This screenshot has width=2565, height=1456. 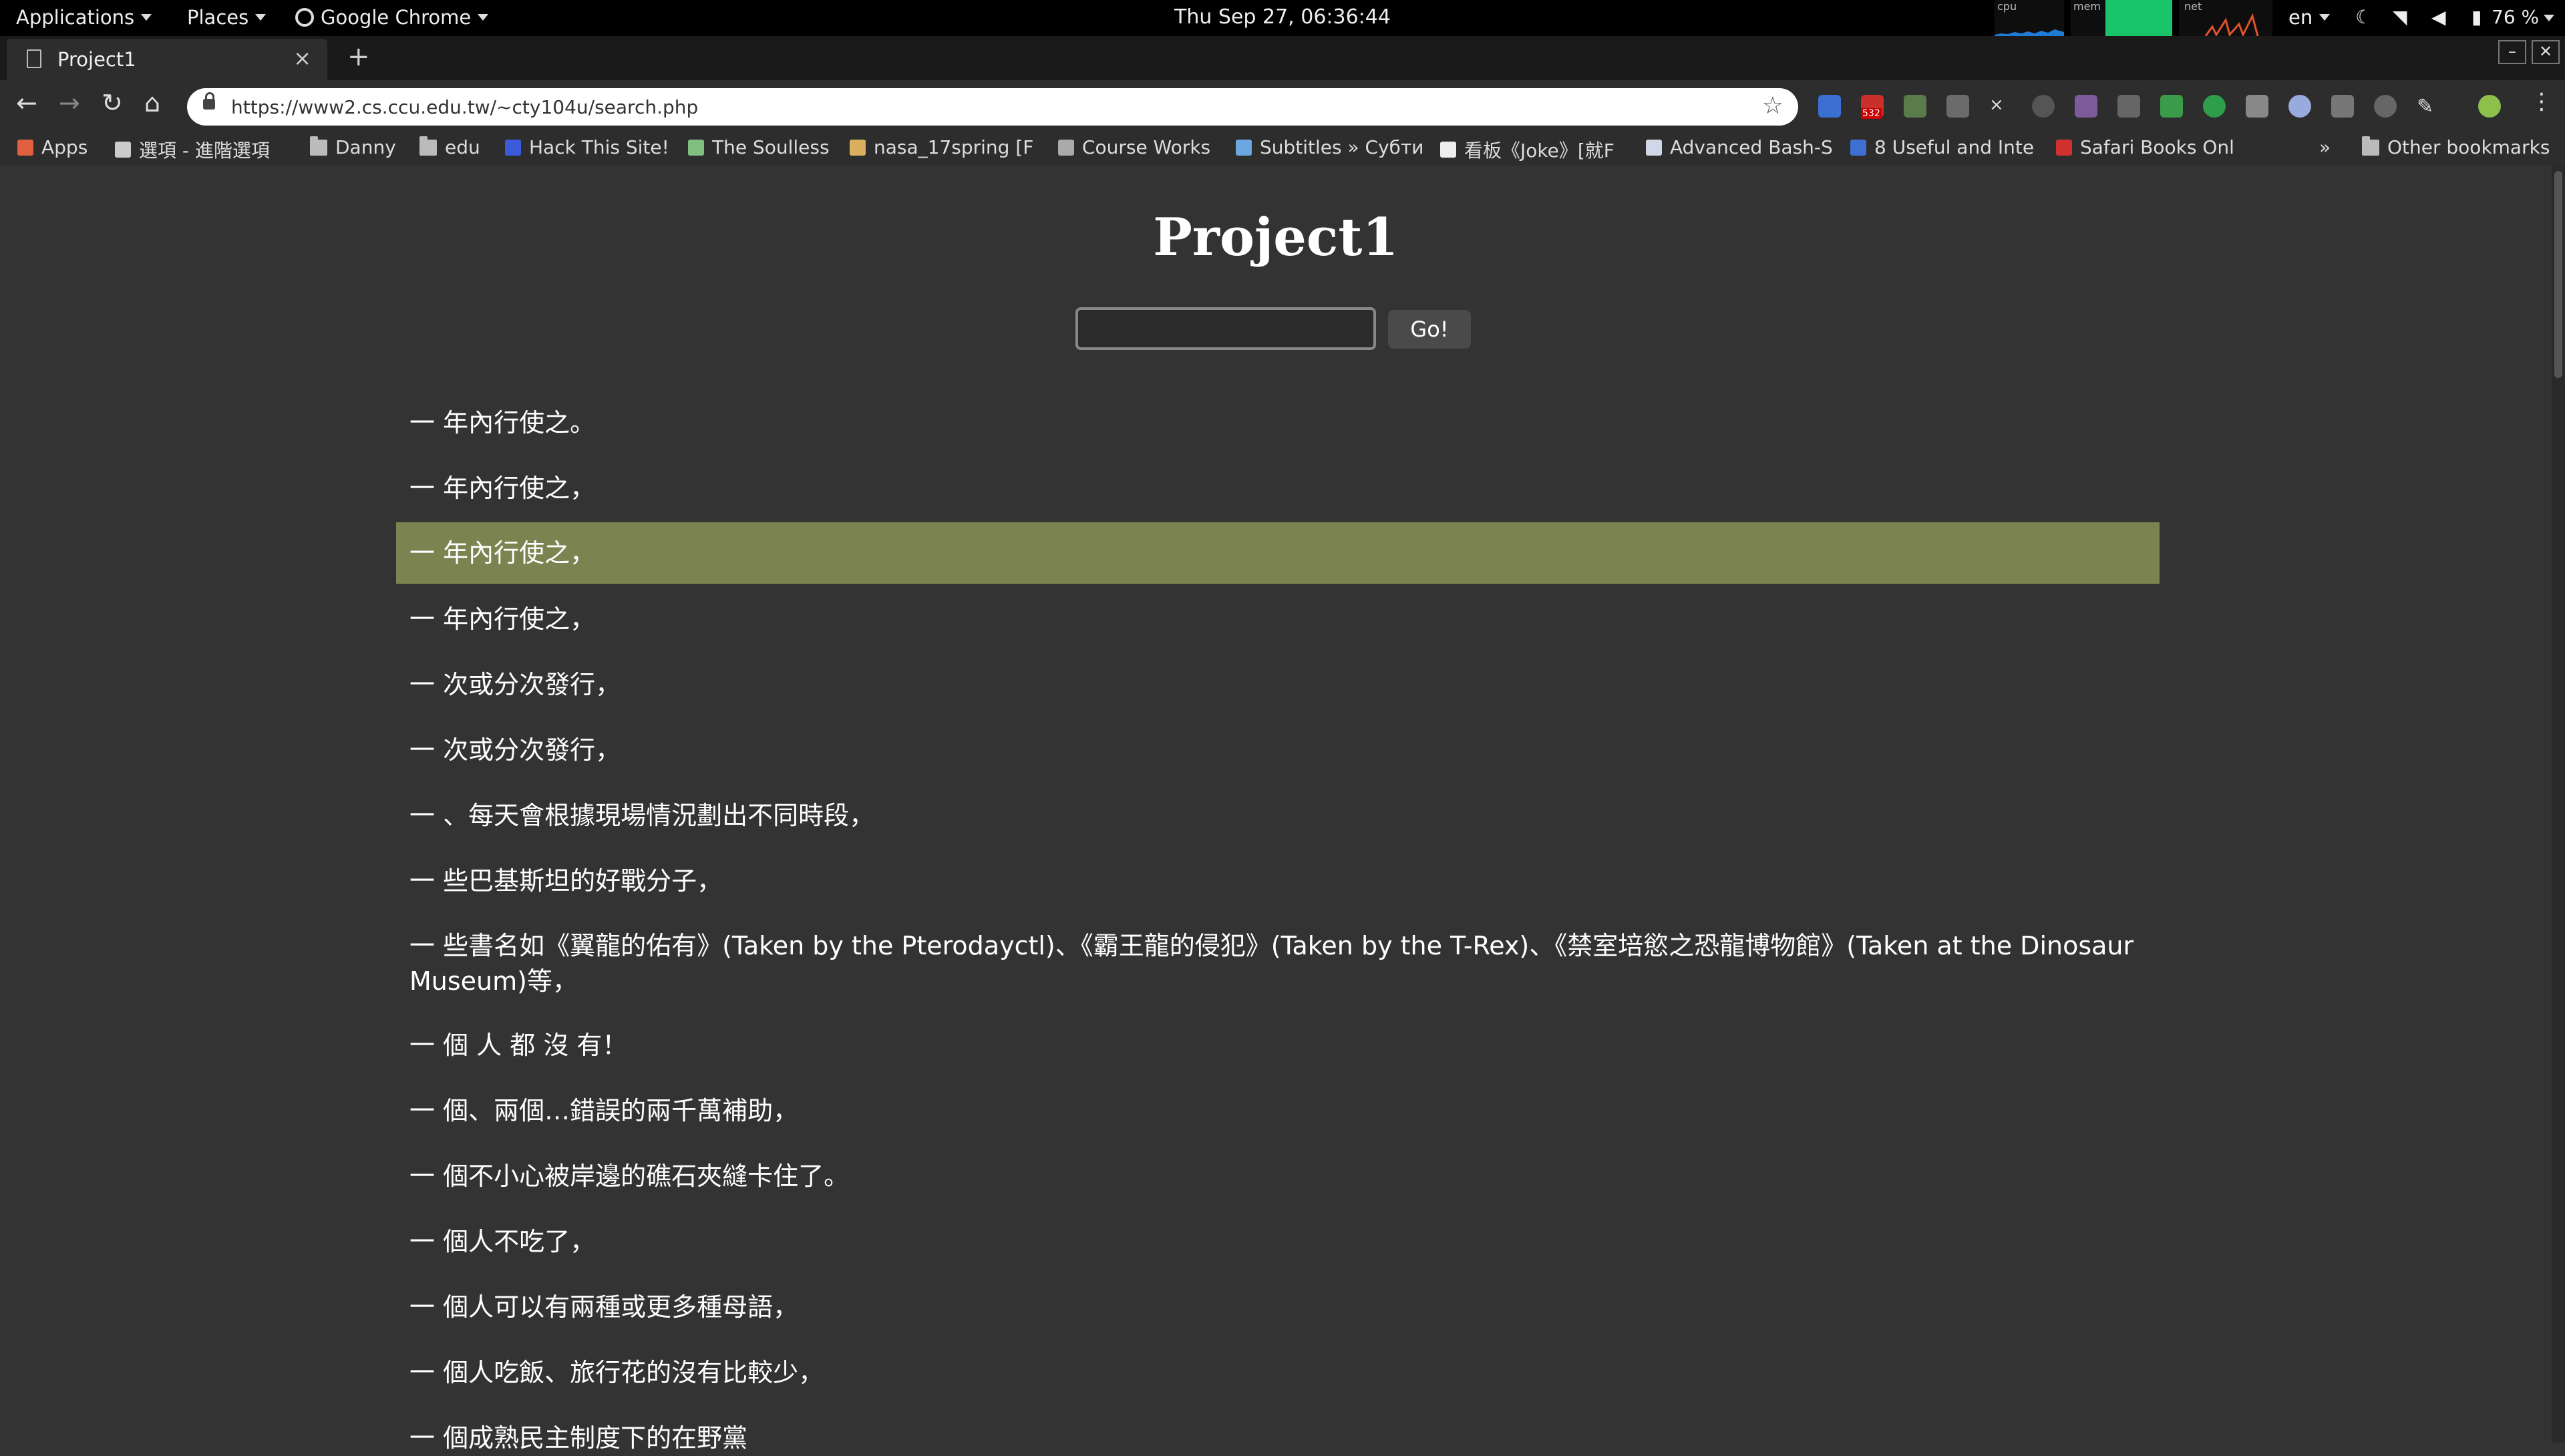 What do you see at coordinates (2309, 17) in the screenshot?
I see `language-menu: en` at bounding box center [2309, 17].